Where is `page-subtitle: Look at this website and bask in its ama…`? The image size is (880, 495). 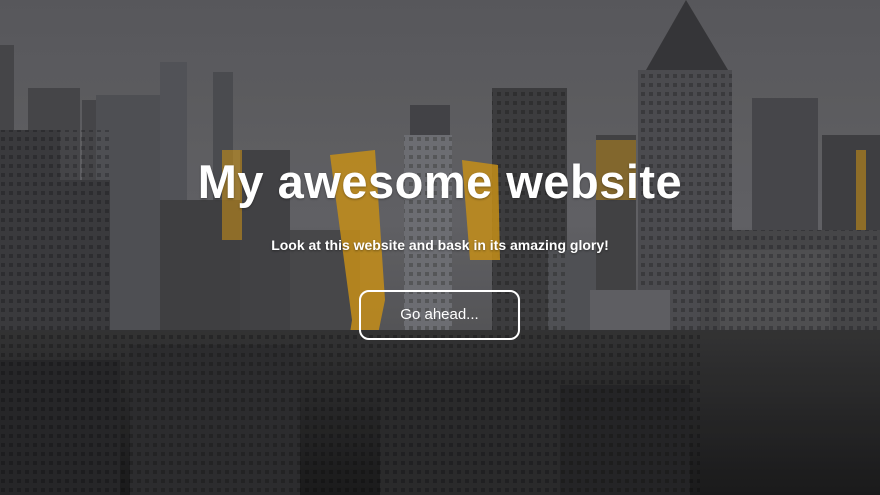
page-subtitle: Look at this website and bask in its ama… is located at coordinates (440, 245).